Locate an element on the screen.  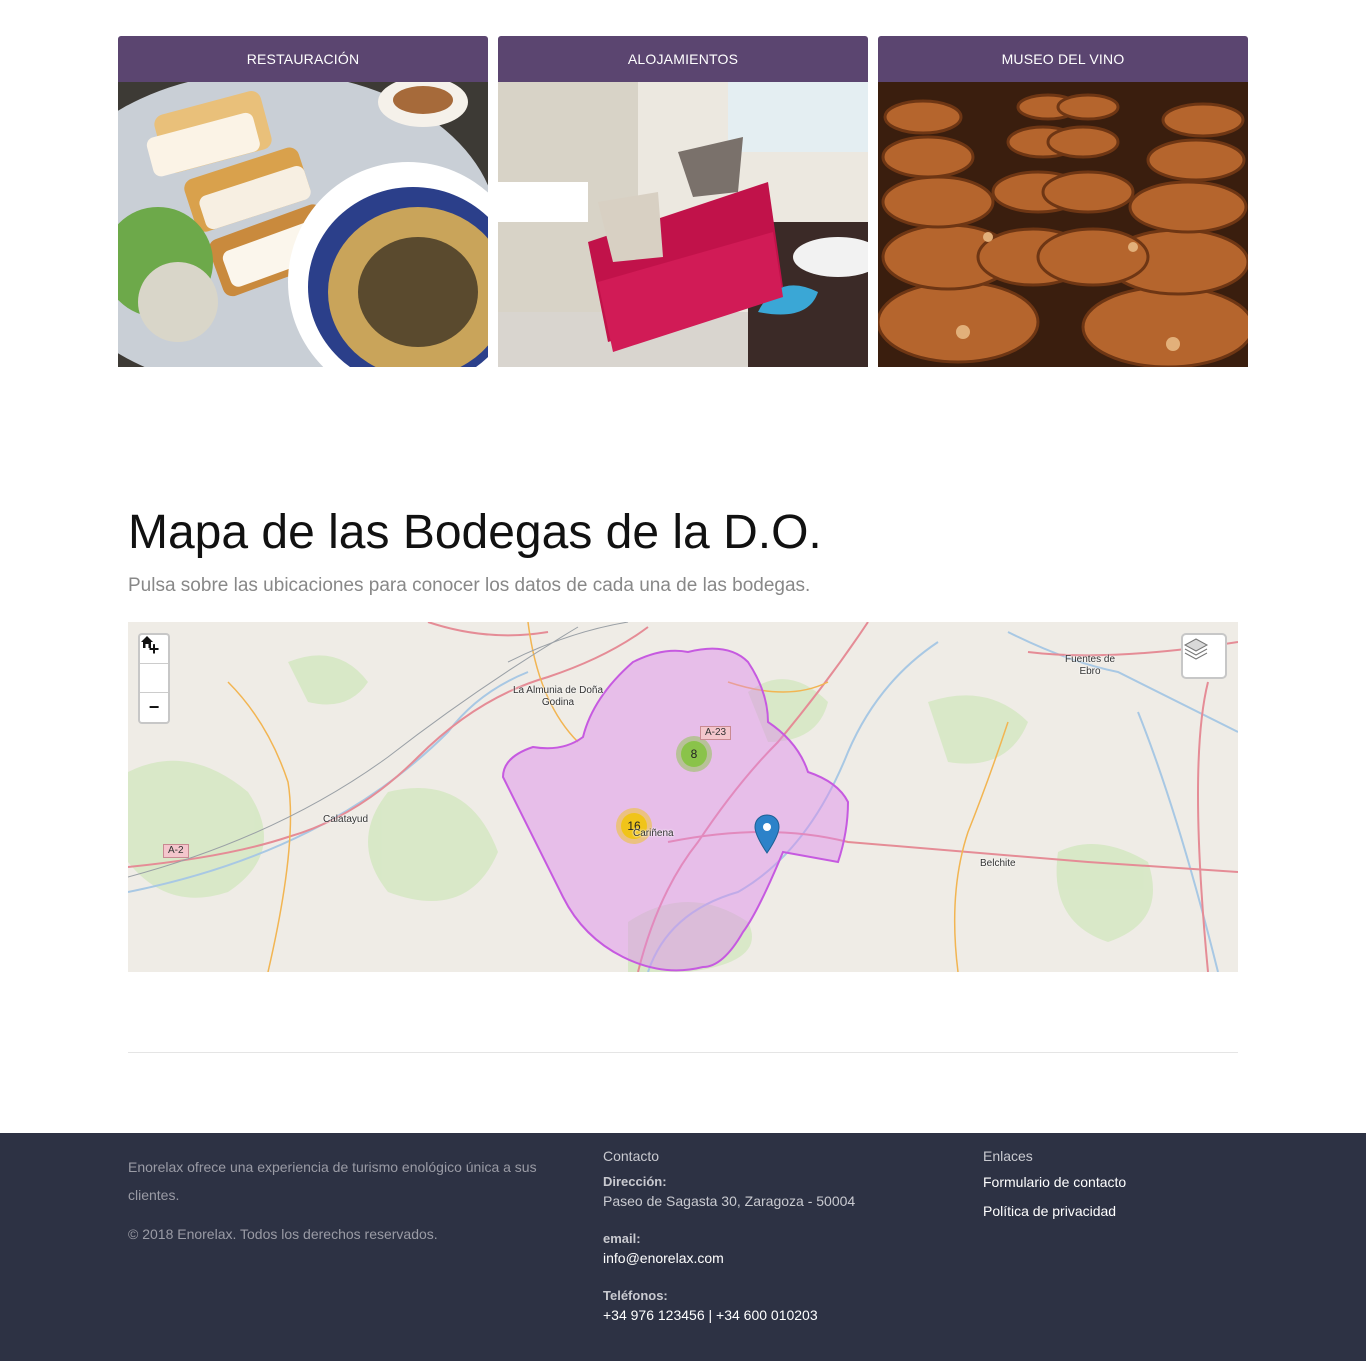
place-label: La Almunia de Doña Godina is located at coordinates (558, 696).